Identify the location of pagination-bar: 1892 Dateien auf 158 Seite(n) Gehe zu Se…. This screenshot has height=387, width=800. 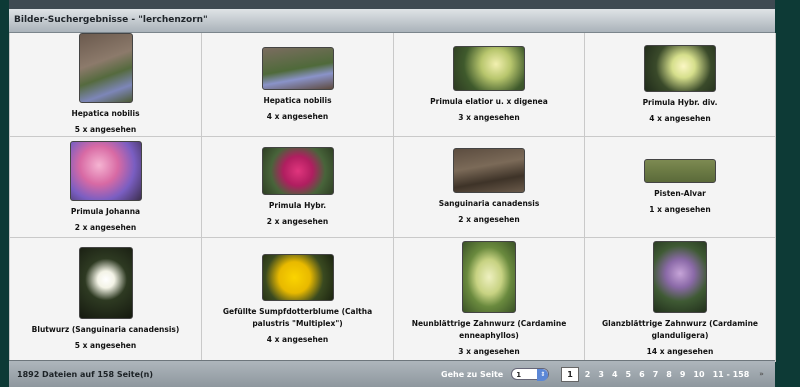
(392, 373).